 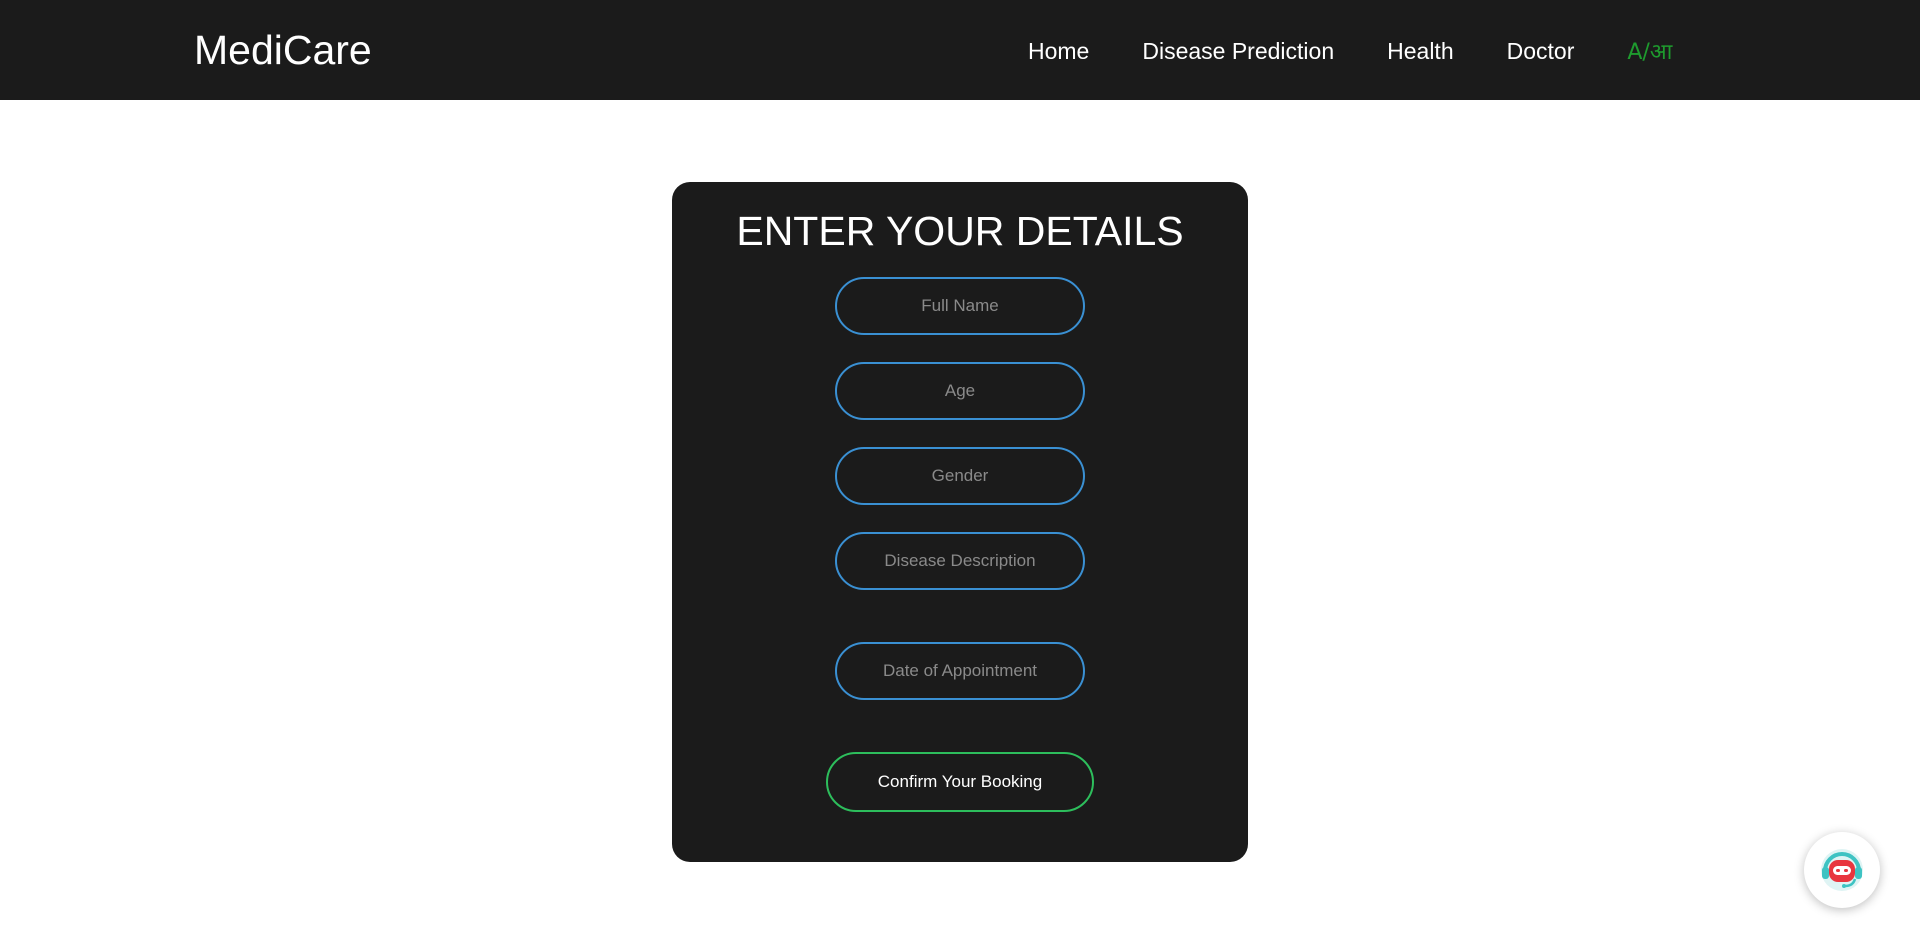 I want to click on nav-link-doctor: Doctor, so click(x=1541, y=51).